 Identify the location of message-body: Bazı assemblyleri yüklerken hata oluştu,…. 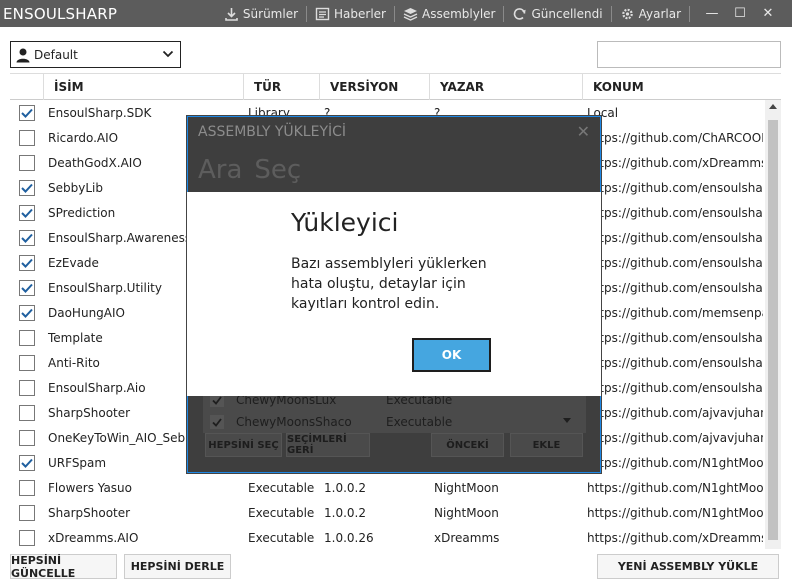
(389, 284).